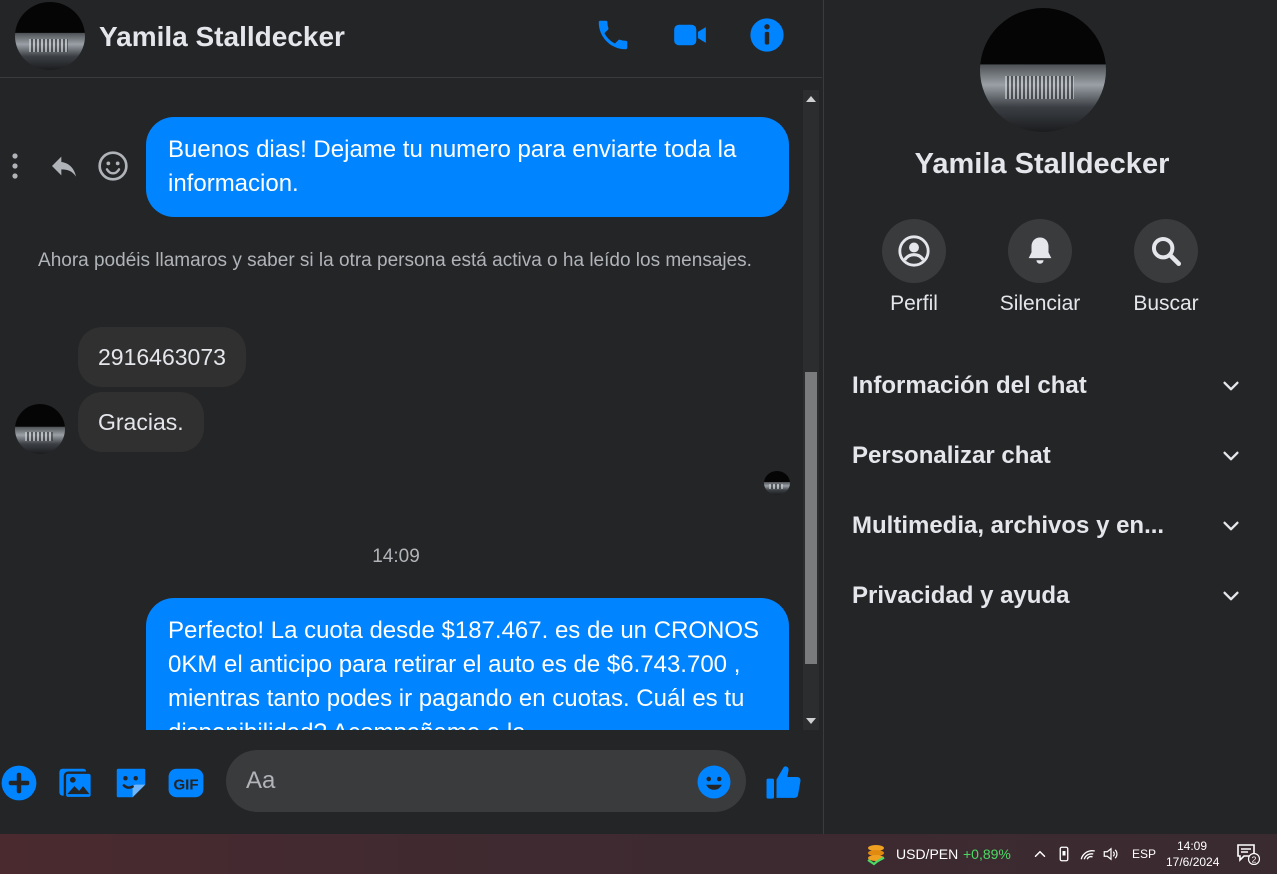 The width and height of the screenshot is (1277, 874). Describe the element at coordinates (927, 854) in the screenshot. I see `currency-ticker: USD/PEN` at that location.